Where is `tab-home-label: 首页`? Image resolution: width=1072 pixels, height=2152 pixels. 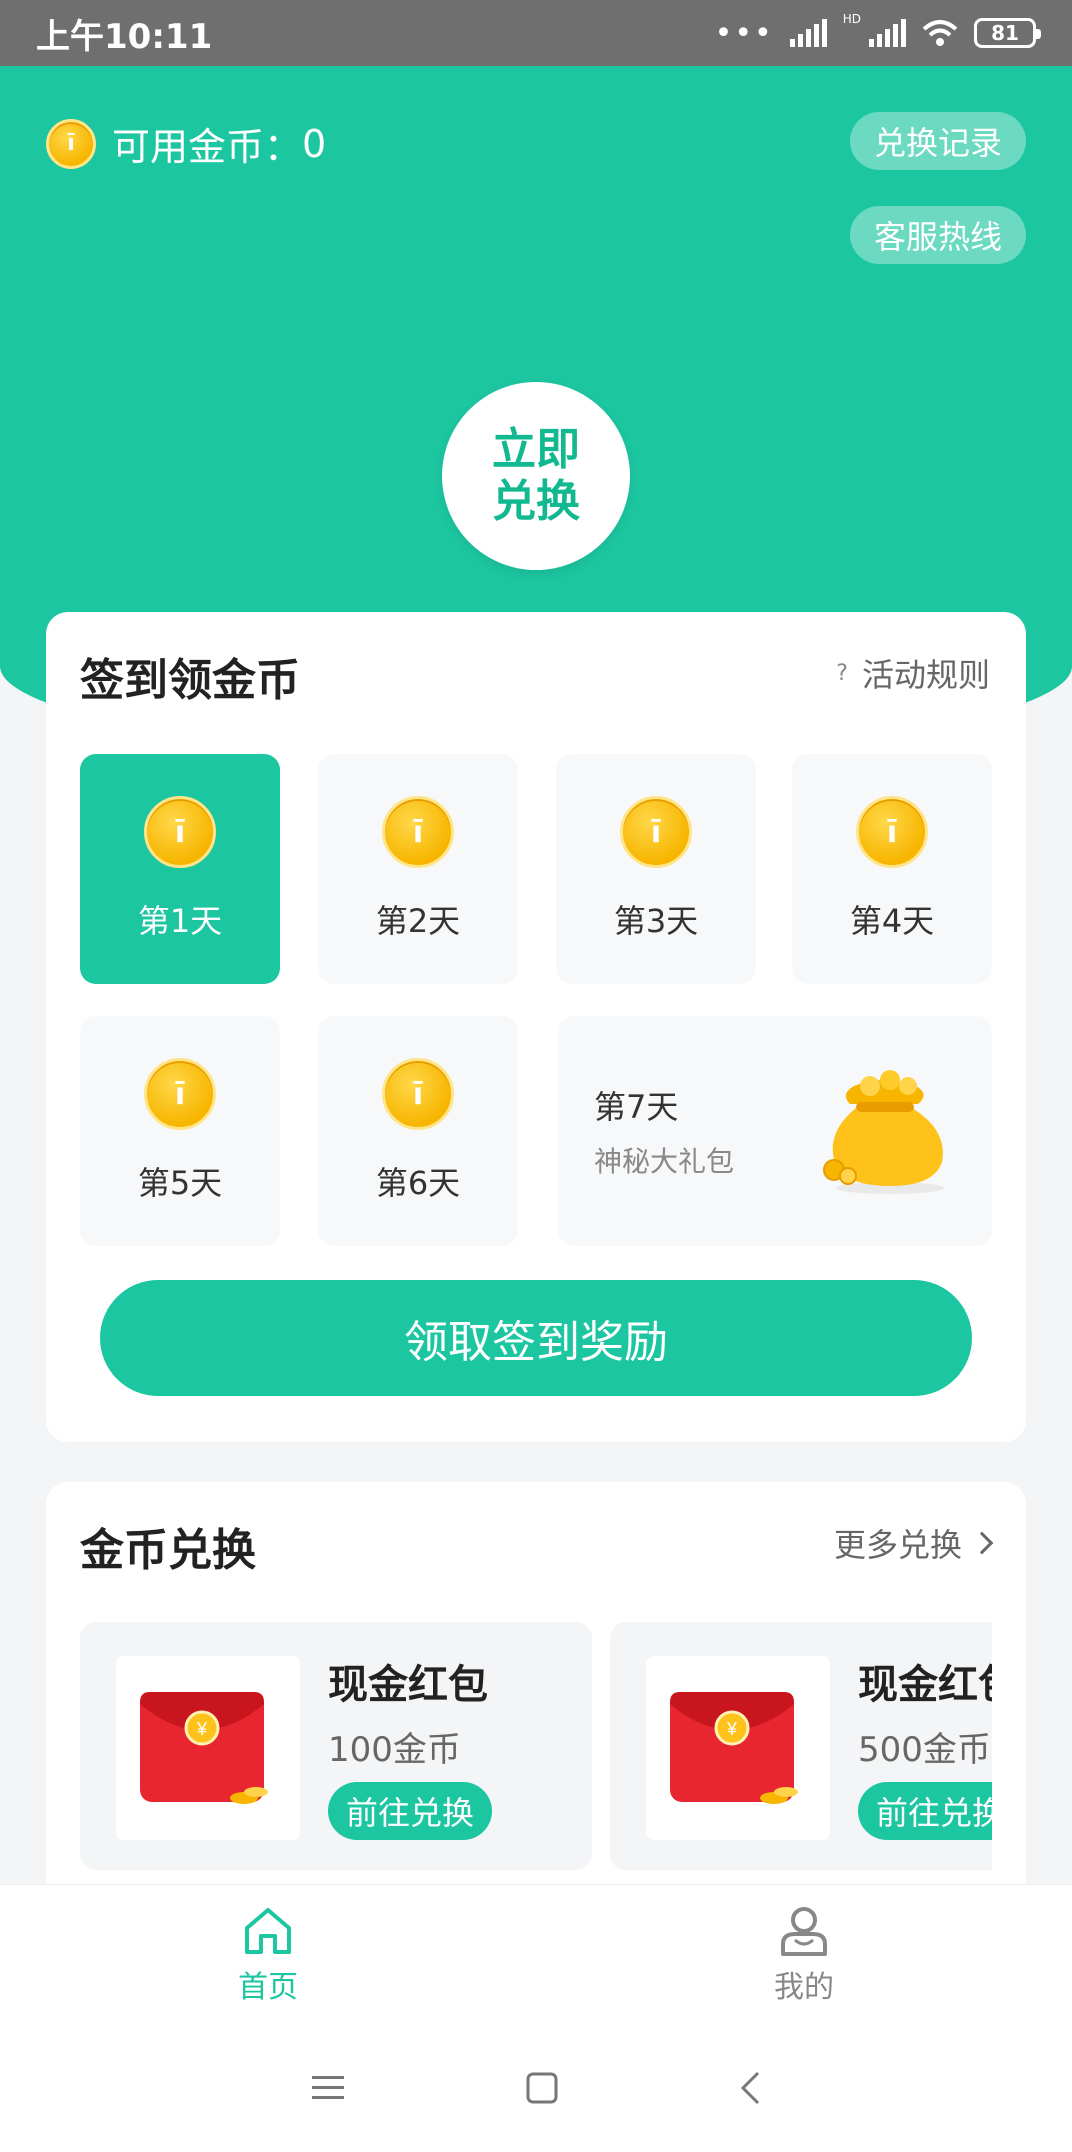
tab-home-label: 首页 is located at coordinates (268, 1987).